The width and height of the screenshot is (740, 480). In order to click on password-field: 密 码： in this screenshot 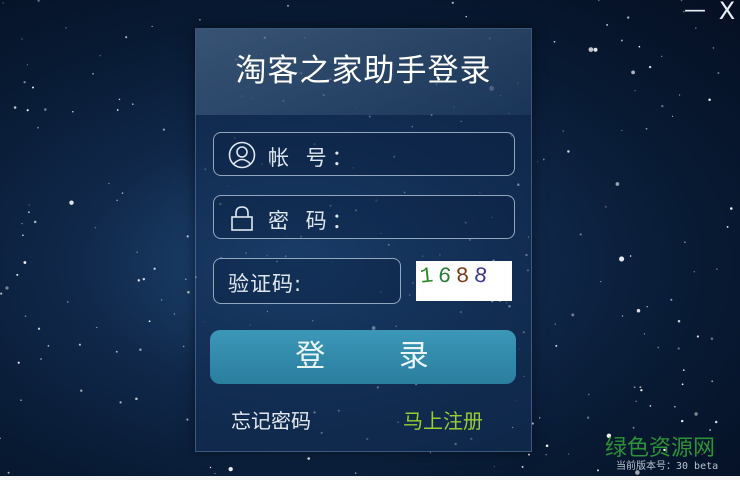, I will do `click(364, 217)`.